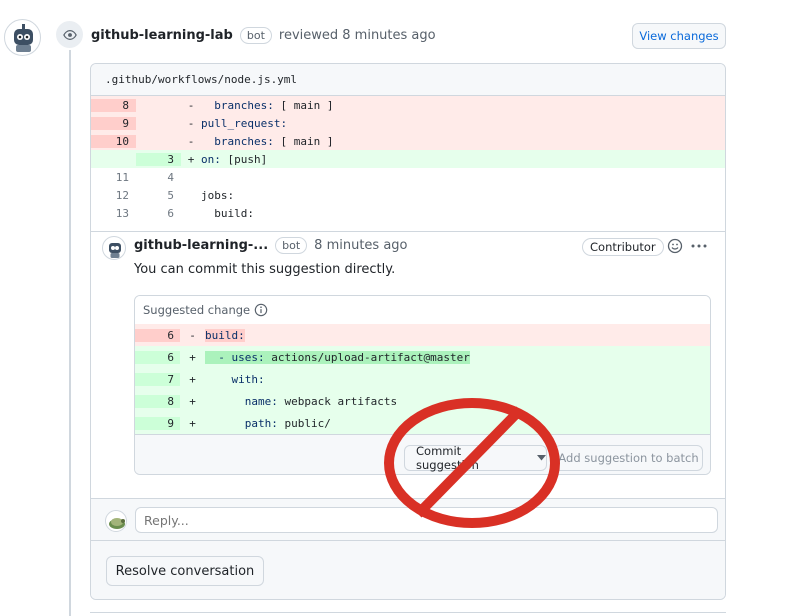  Describe the element at coordinates (261, 401) in the screenshot. I see `yaml-key: name:` at that location.